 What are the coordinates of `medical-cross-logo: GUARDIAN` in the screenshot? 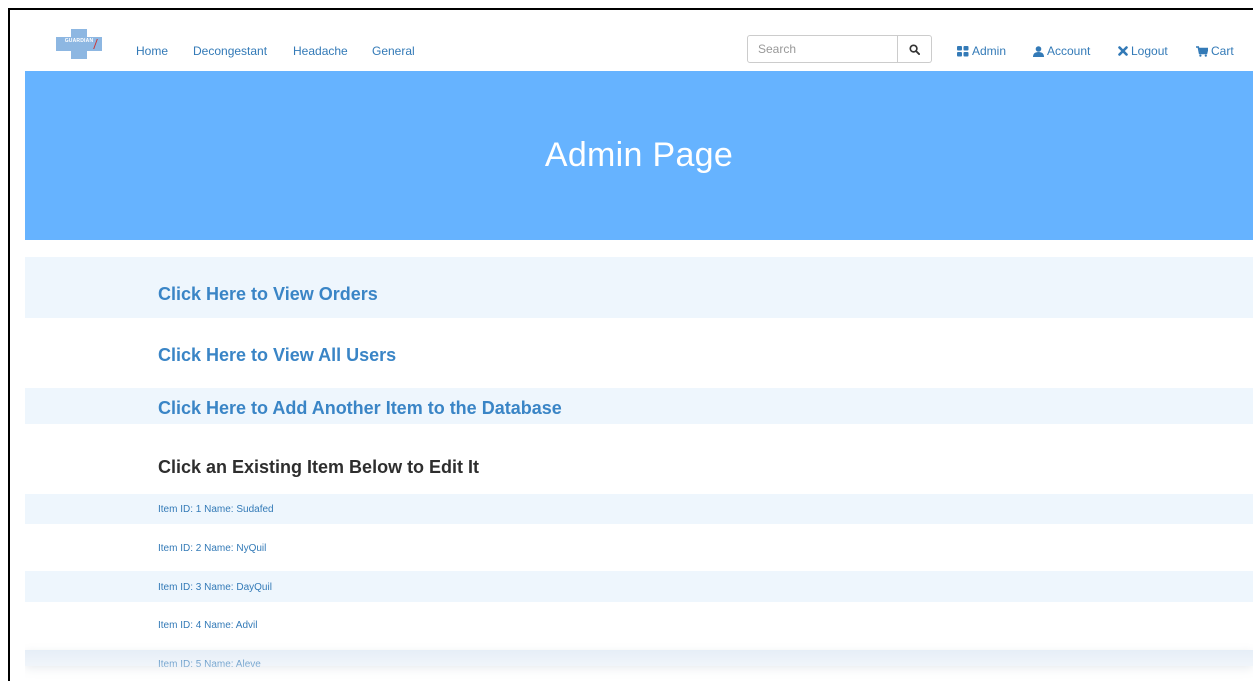 It's located at (79, 44).